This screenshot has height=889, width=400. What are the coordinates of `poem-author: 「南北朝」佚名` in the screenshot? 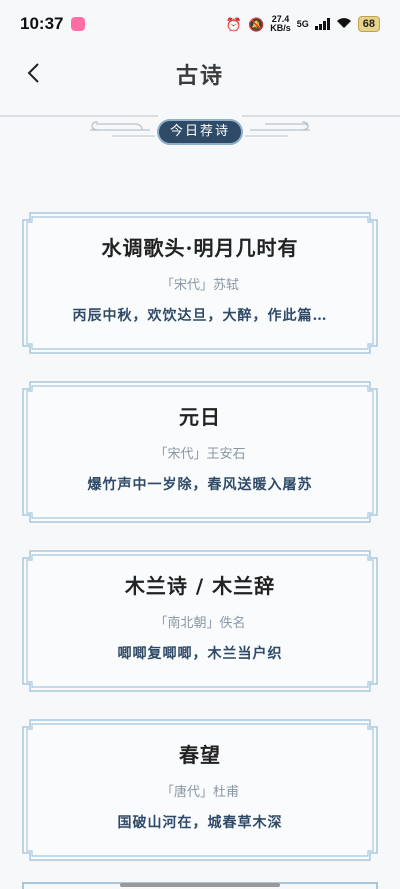 It's located at (200, 621).